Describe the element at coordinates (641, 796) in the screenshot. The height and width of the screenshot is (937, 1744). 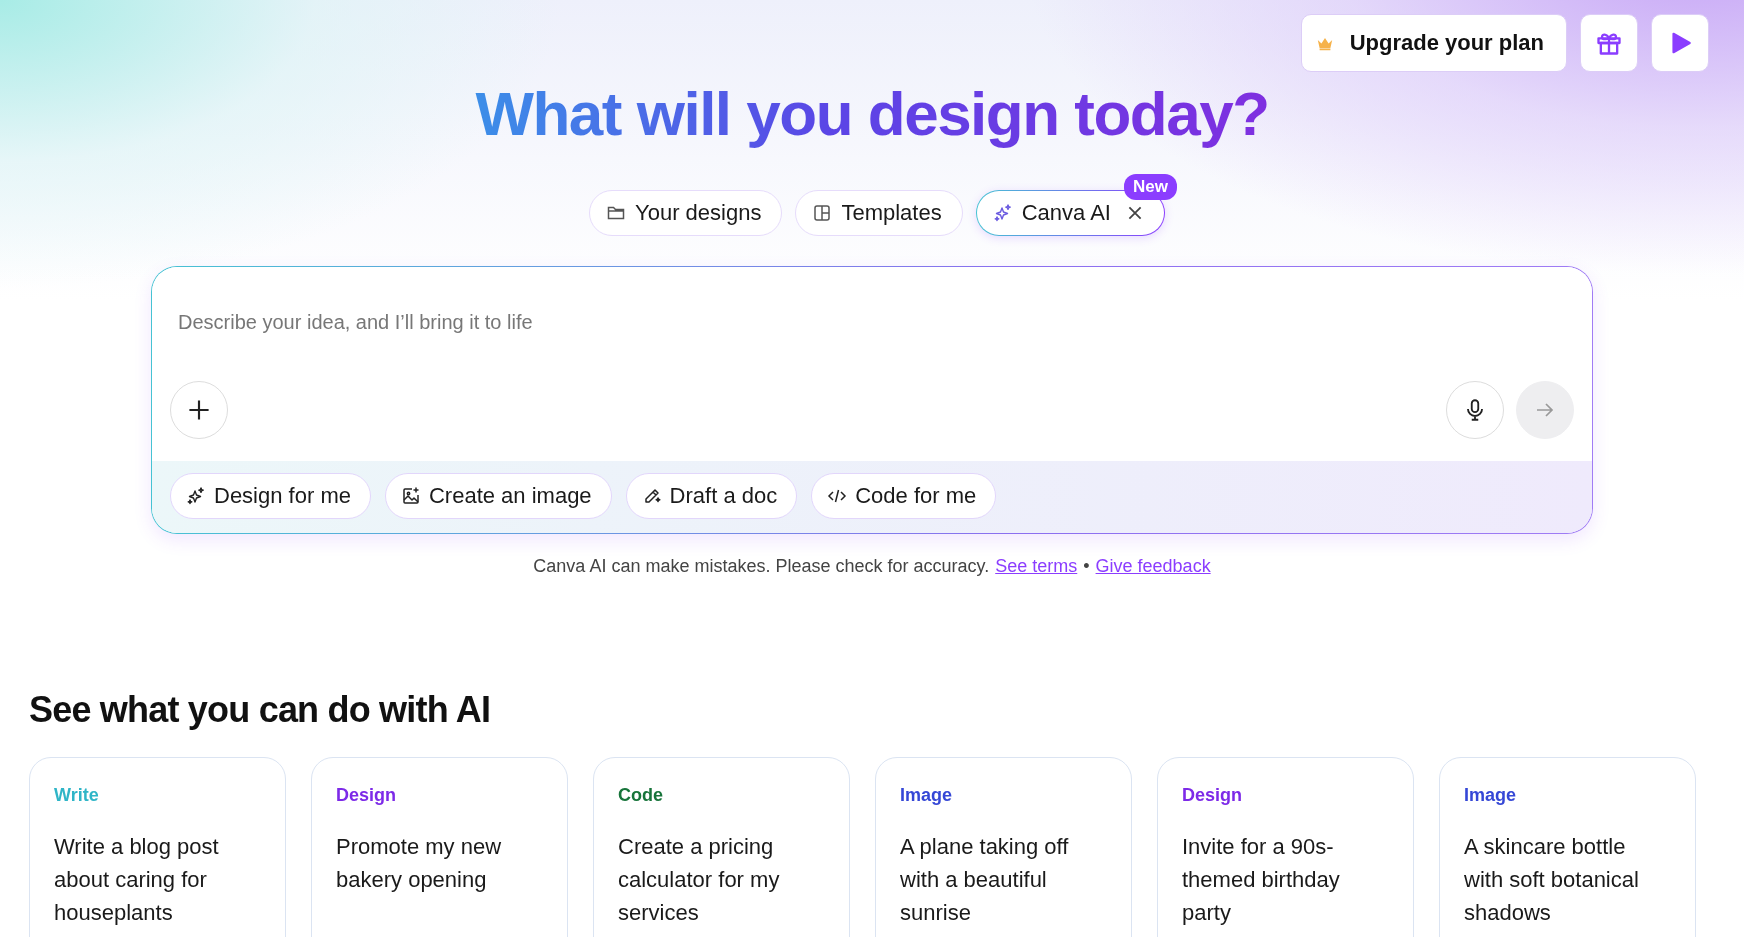
I see `category-label: Code` at that location.